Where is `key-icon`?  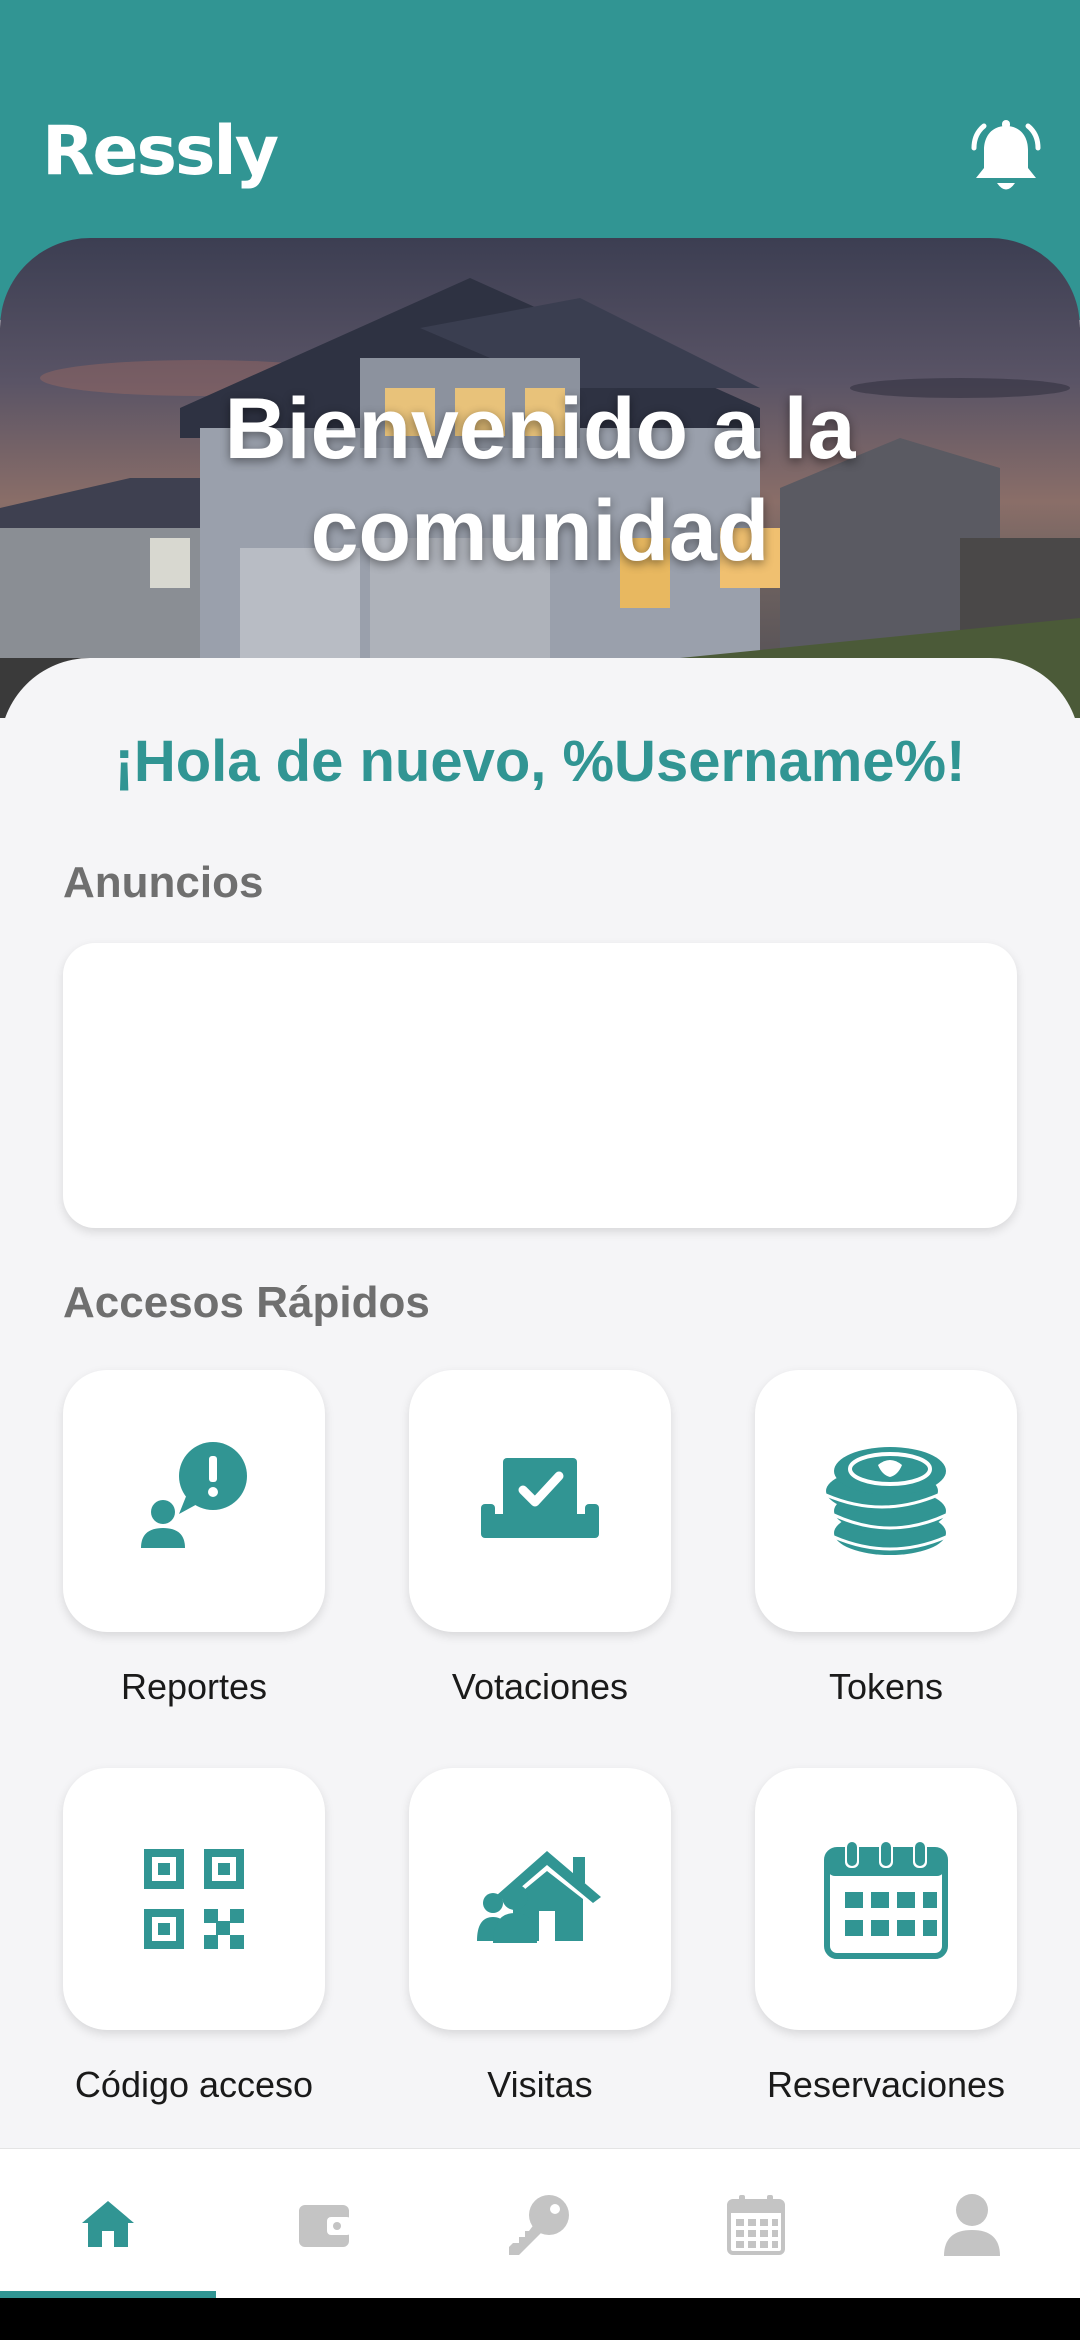 key-icon is located at coordinates (539, 2225).